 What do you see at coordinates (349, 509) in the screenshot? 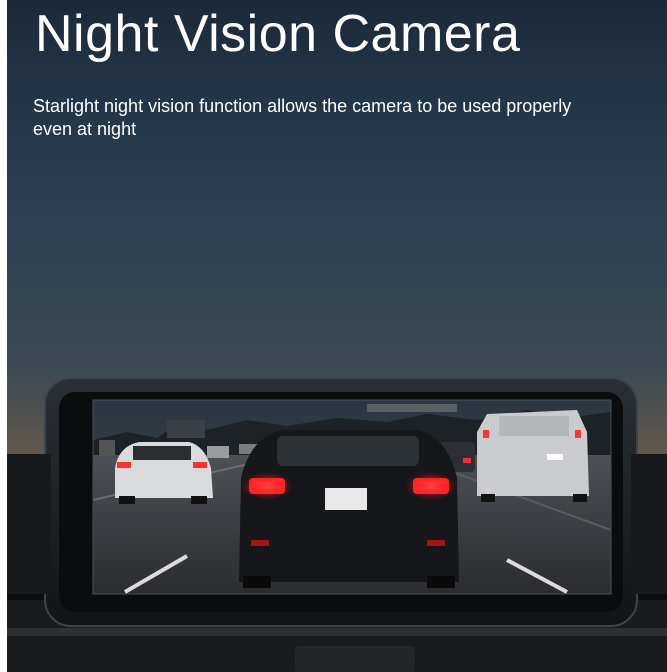
I see `car-center` at bounding box center [349, 509].